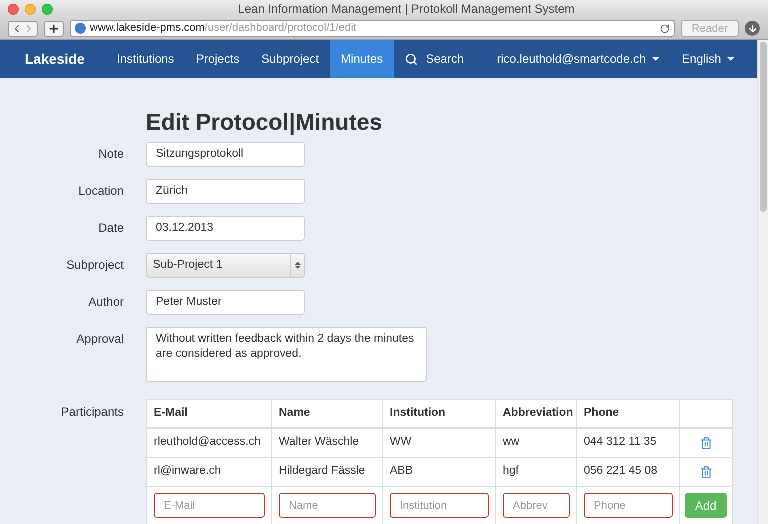 This screenshot has height=524, width=768. Describe the element at coordinates (290, 59) in the screenshot. I see `nav-link: Subproject` at that location.